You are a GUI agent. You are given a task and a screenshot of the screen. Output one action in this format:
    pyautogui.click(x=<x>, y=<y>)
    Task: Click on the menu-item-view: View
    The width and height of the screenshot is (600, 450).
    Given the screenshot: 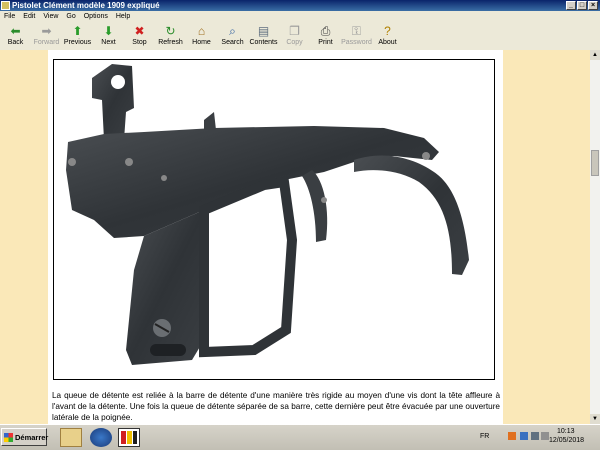 What is the action you would take?
    pyautogui.click(x=50, y=16)
    